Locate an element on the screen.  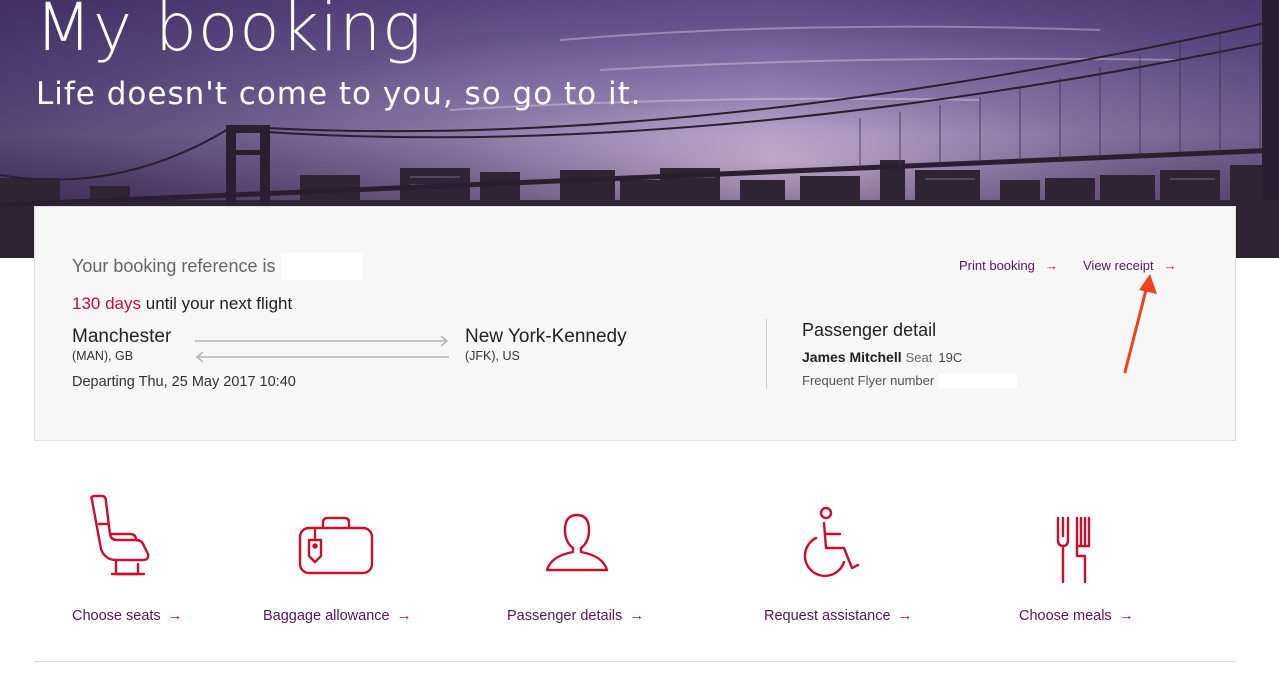
passenger-detail-heading: Passenger detail is located at coordinates (869, 330).